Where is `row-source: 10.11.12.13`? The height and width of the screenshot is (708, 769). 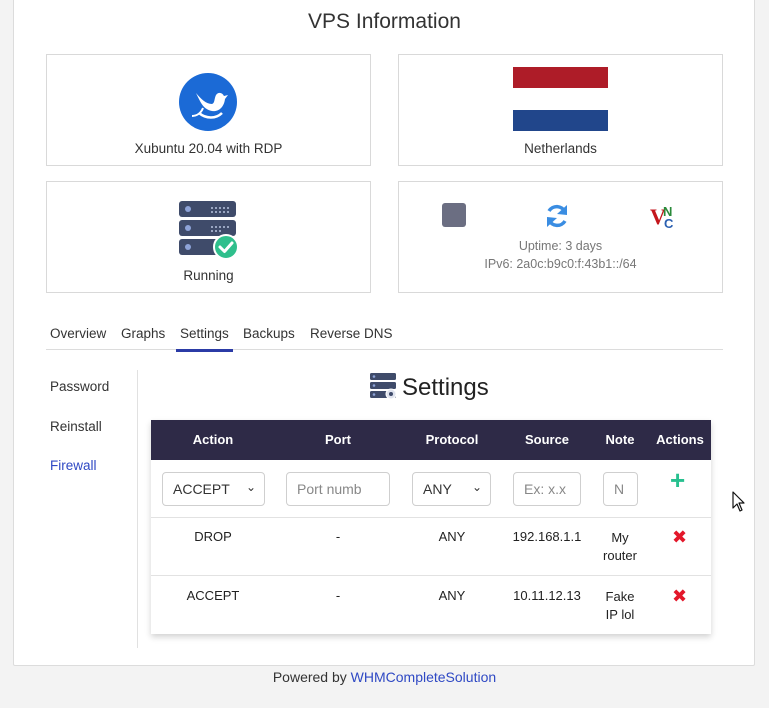
row-source: 10.11.12.13 is located at coordinates (547, 595).